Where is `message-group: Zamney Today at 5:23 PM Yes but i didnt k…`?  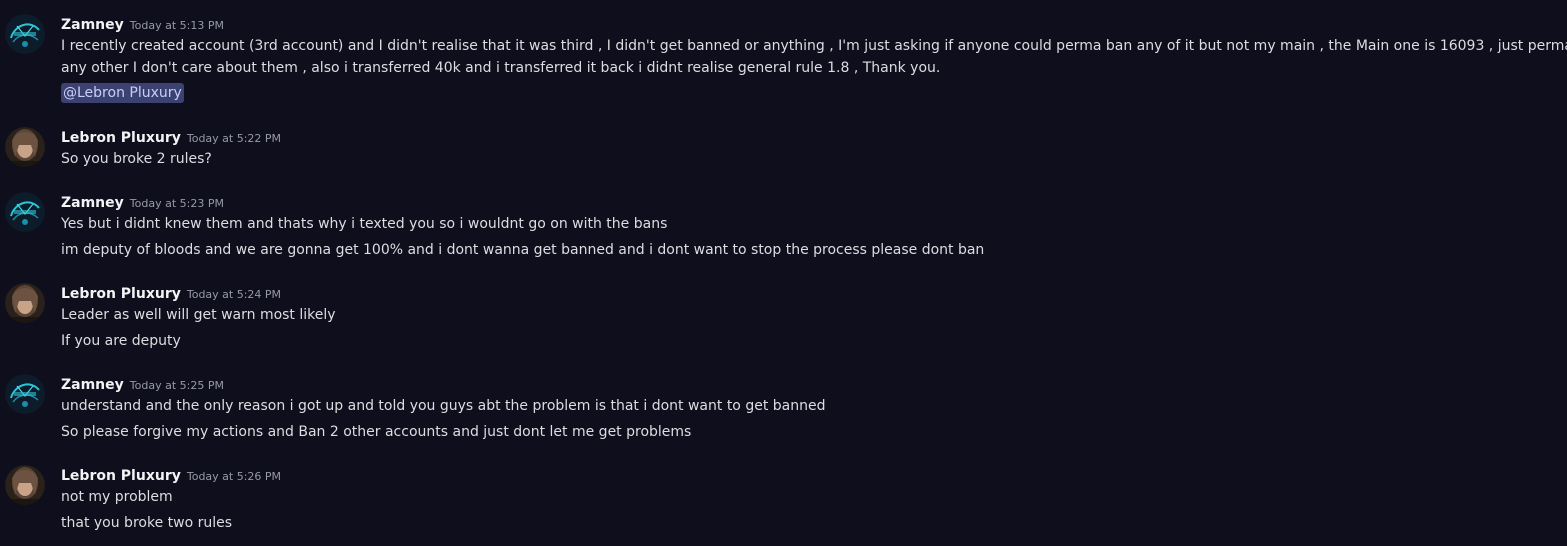
message-group: Zamney Today at 5:23 PM Yes but i didnt k… is located at coordinates (783, 227).